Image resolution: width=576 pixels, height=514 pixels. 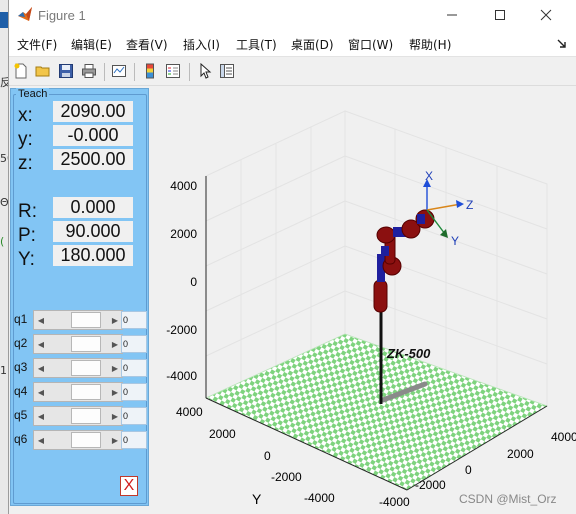 What do you see at coordinates (150, 71) in the screenshot?
I see `colorbar-button` at bounding box center [150, 71].